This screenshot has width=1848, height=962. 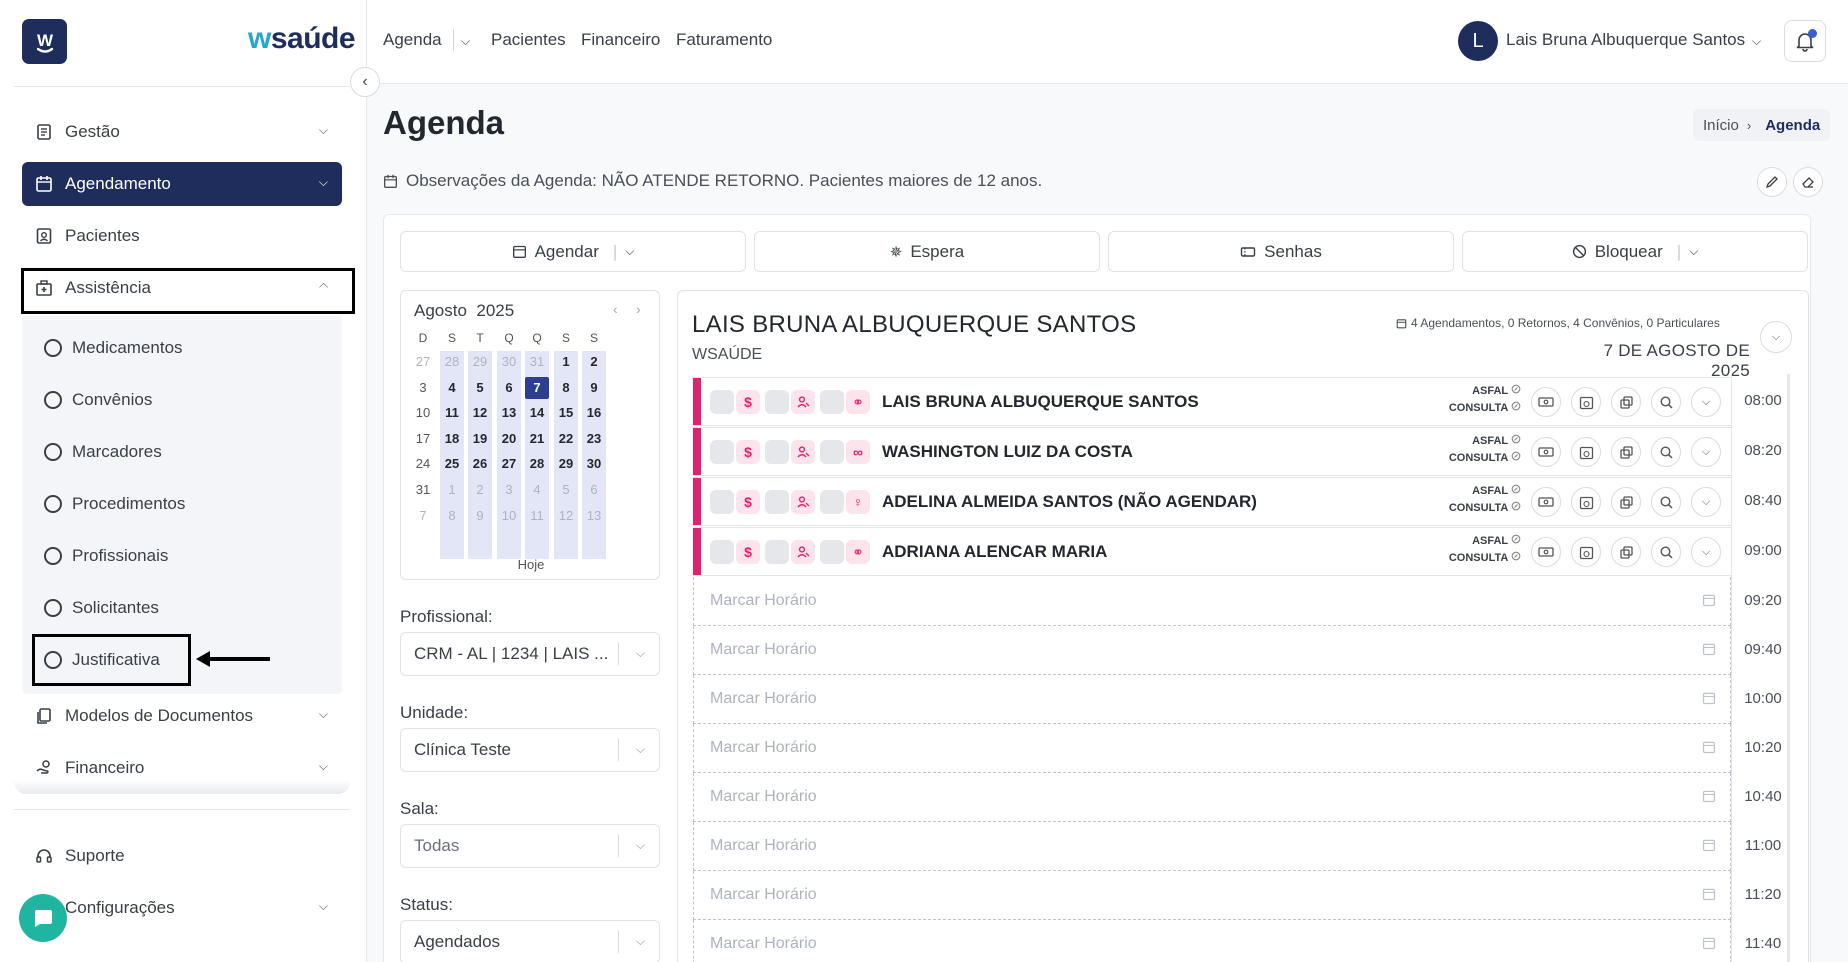 What do you see at coordinates (182, 908) in the screenshot?
I see `sidebar-item-configuracoes: Configurações ⌵` at bounding box center [182, 908].